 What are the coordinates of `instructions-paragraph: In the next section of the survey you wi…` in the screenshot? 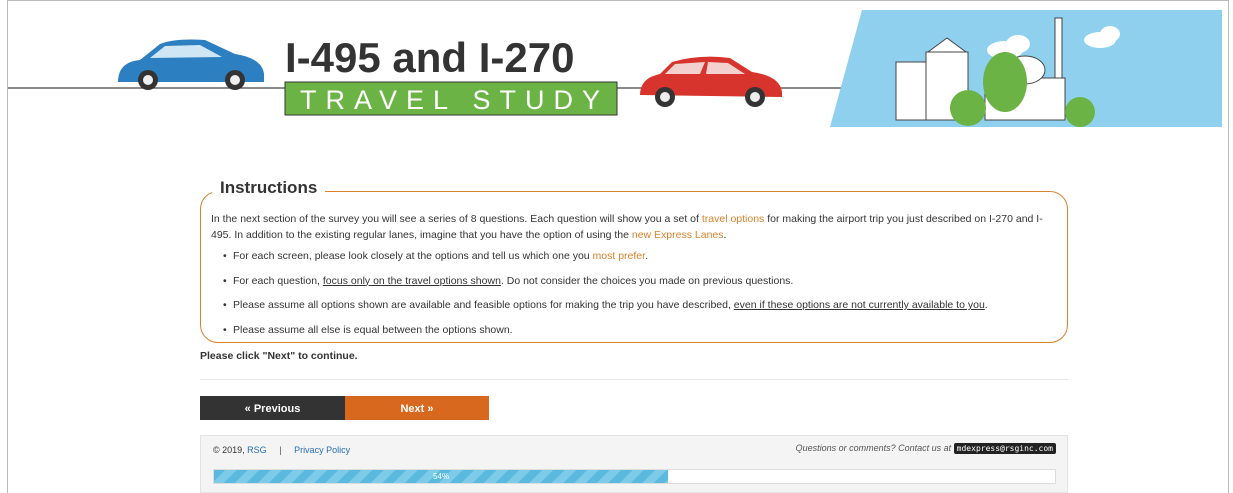 It's located at (636, 227).